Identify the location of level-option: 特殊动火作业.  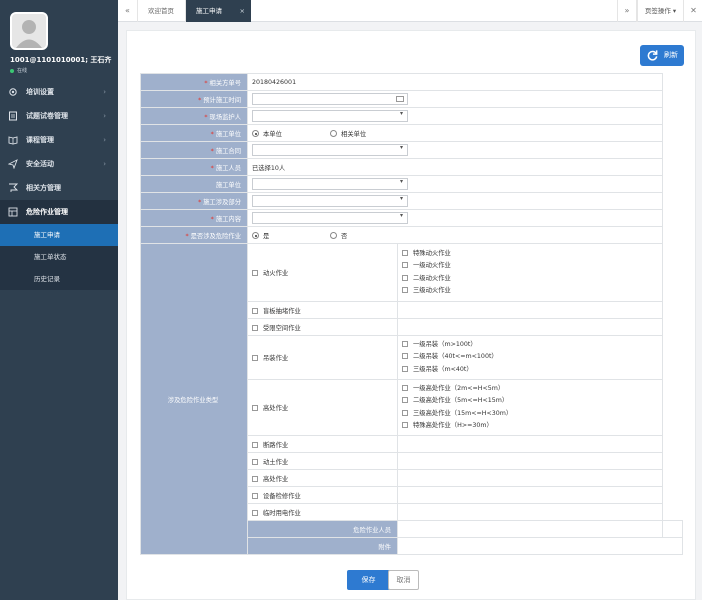
(530, 254).